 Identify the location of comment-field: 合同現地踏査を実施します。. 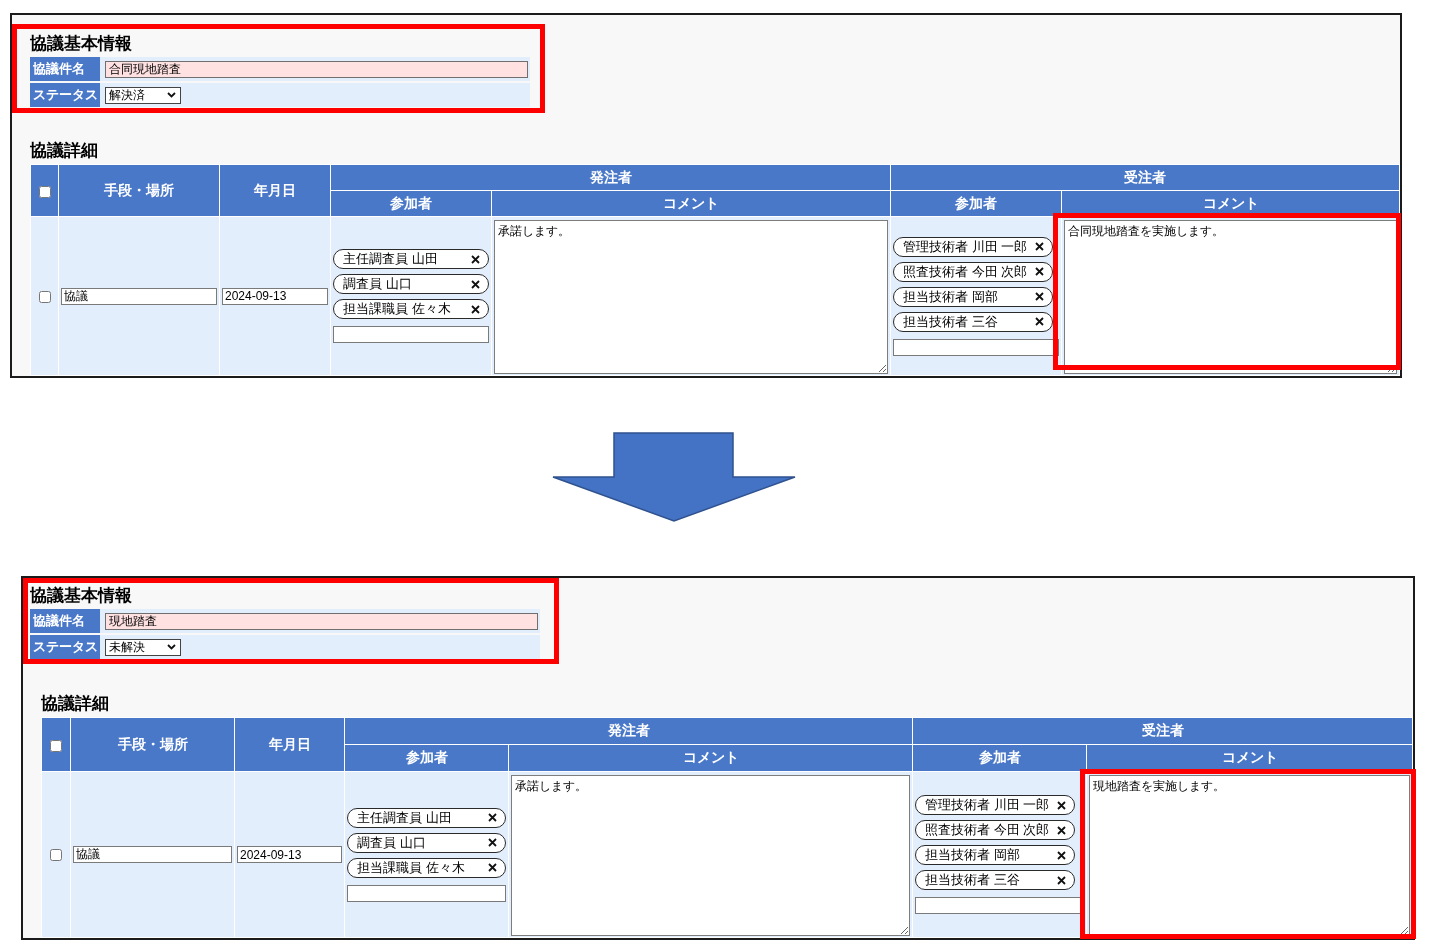
(1230, 297).